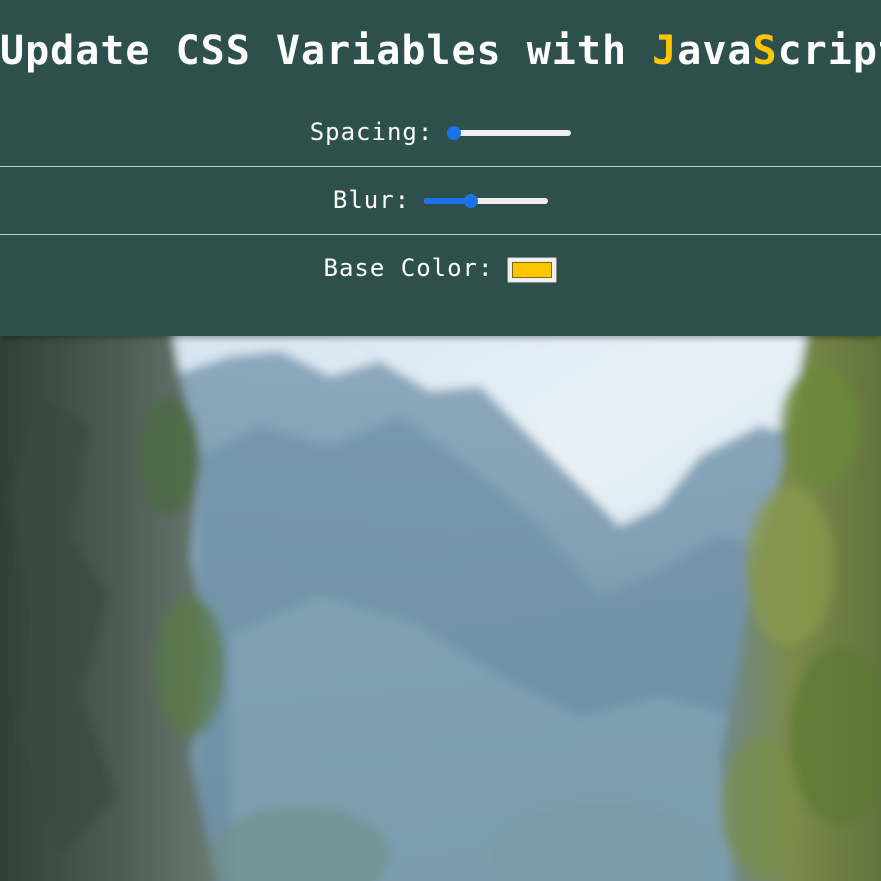  I want to click on title-mid: ava, so click(715, 51).